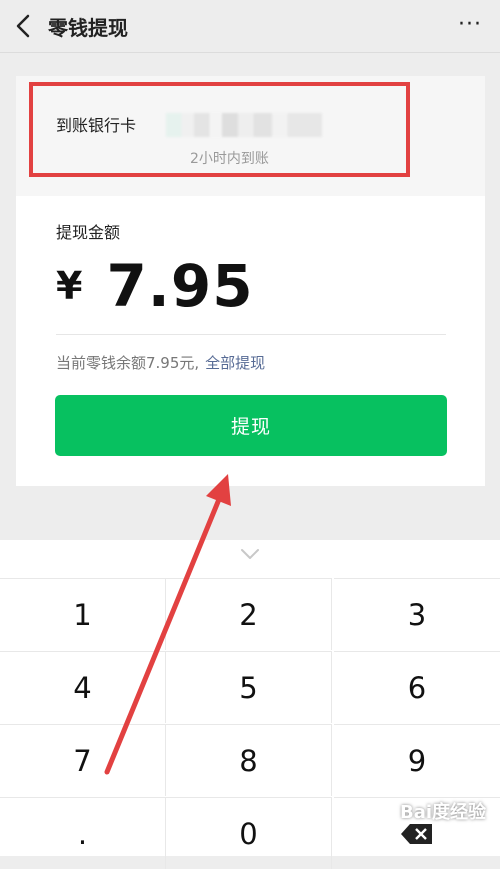 The width and height of the screenshot is (500, 869). I want to click on key-1: 1, so click(83, 614).